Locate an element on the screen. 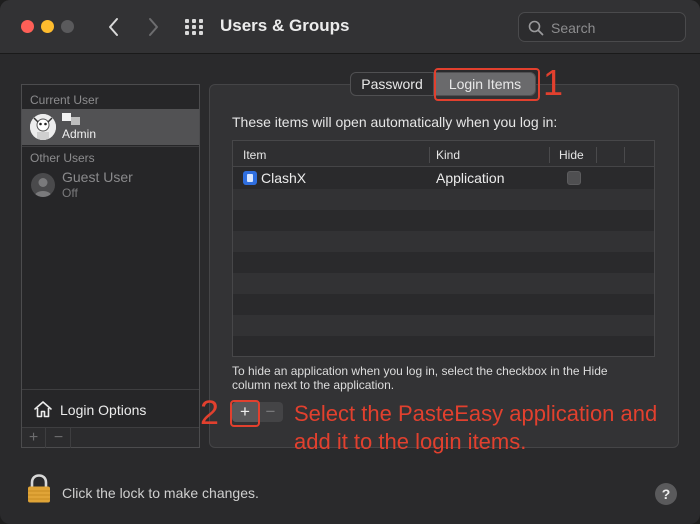 The image size is (700, 524). guest-avatar-icon is located at coordinates (43, 185).